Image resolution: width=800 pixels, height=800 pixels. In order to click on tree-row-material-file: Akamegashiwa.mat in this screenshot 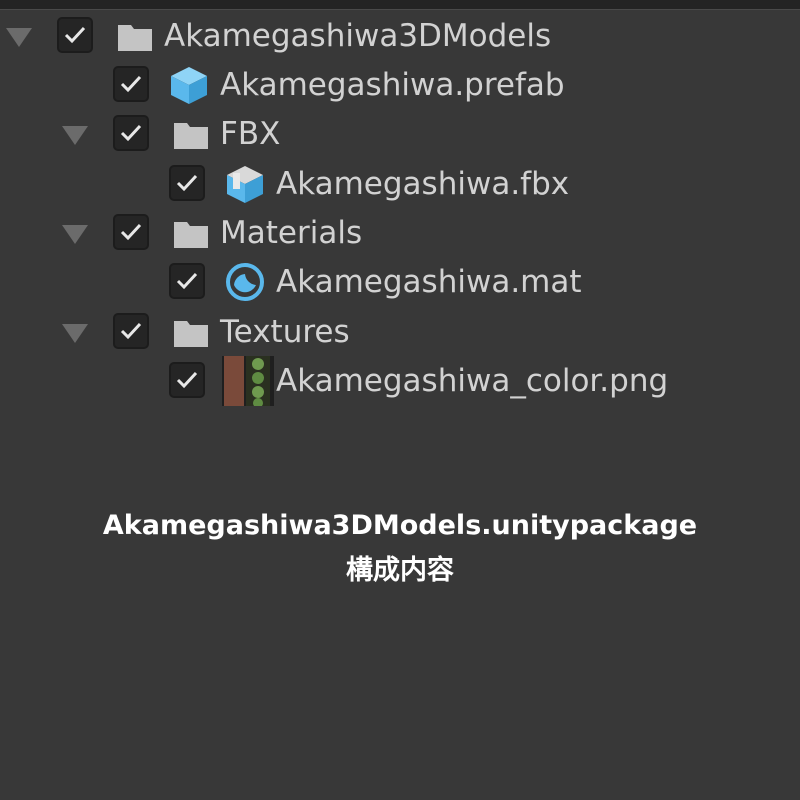, I will do `click(400, 283)`.